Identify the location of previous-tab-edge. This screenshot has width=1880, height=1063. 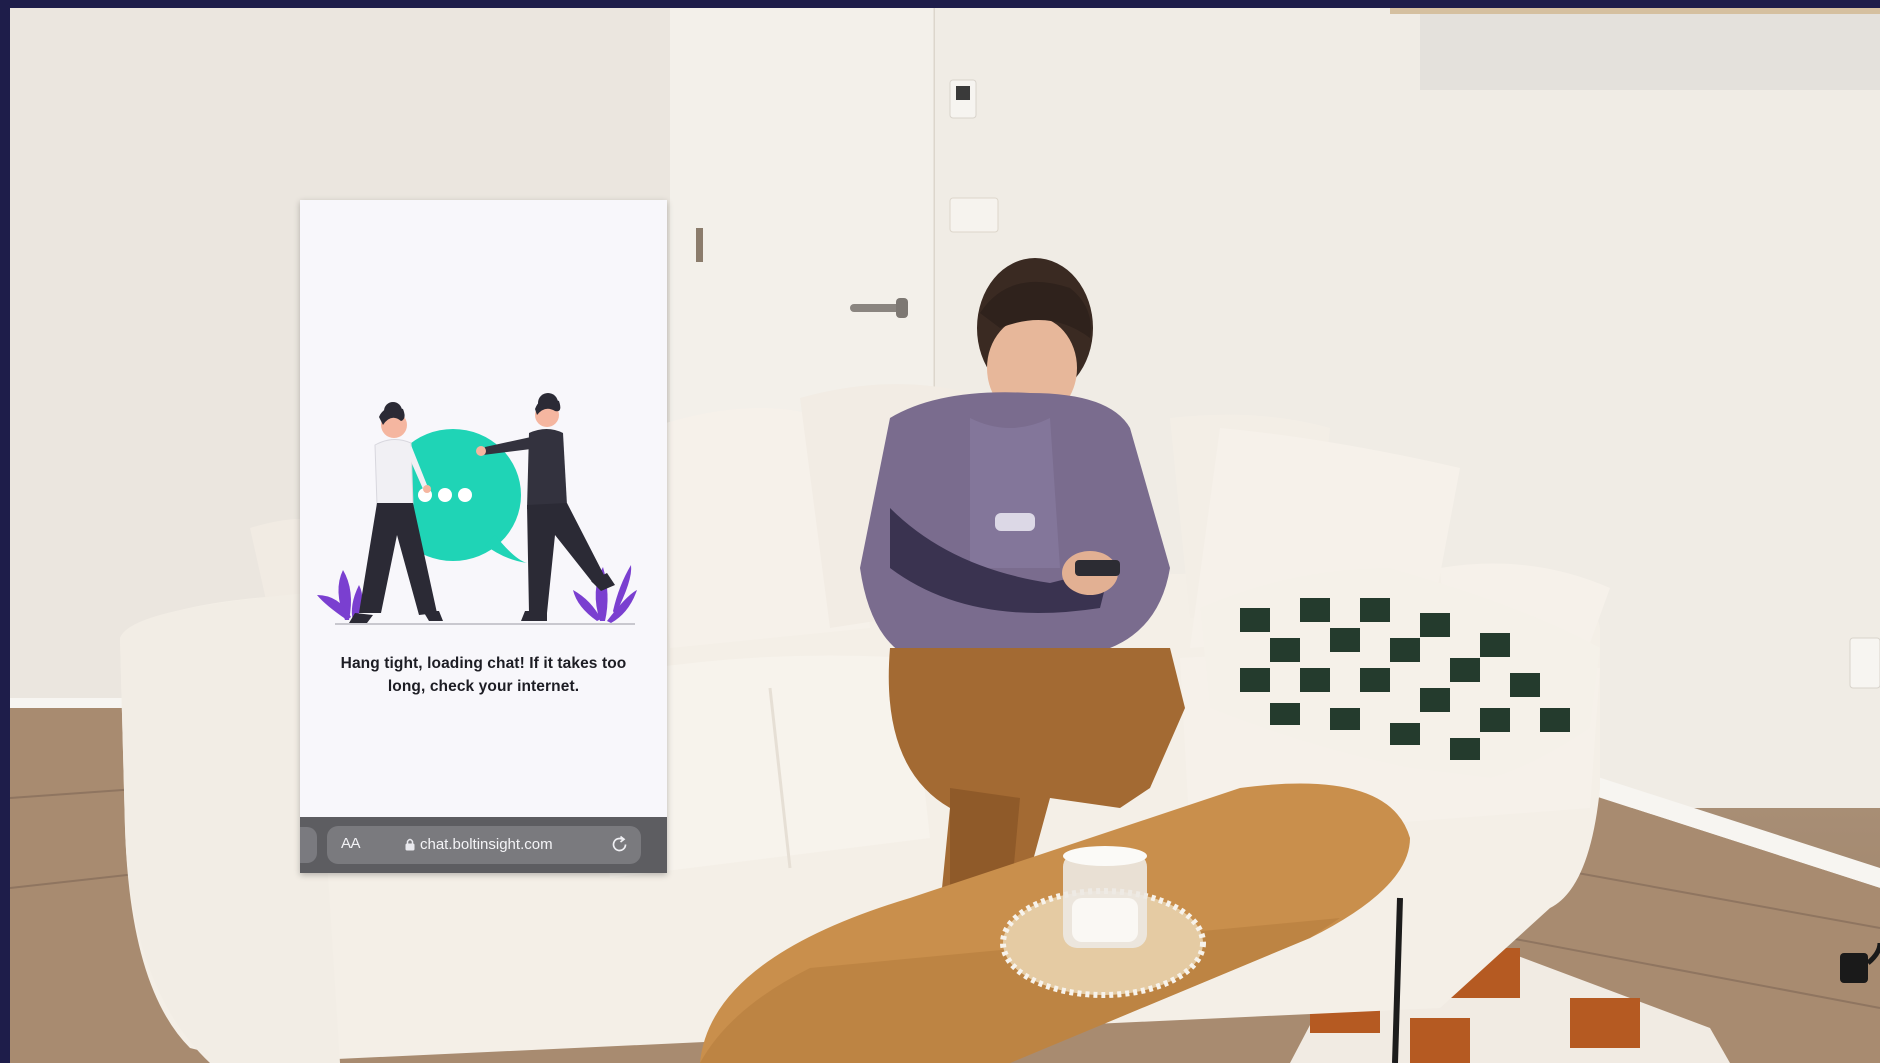
(308, 845).